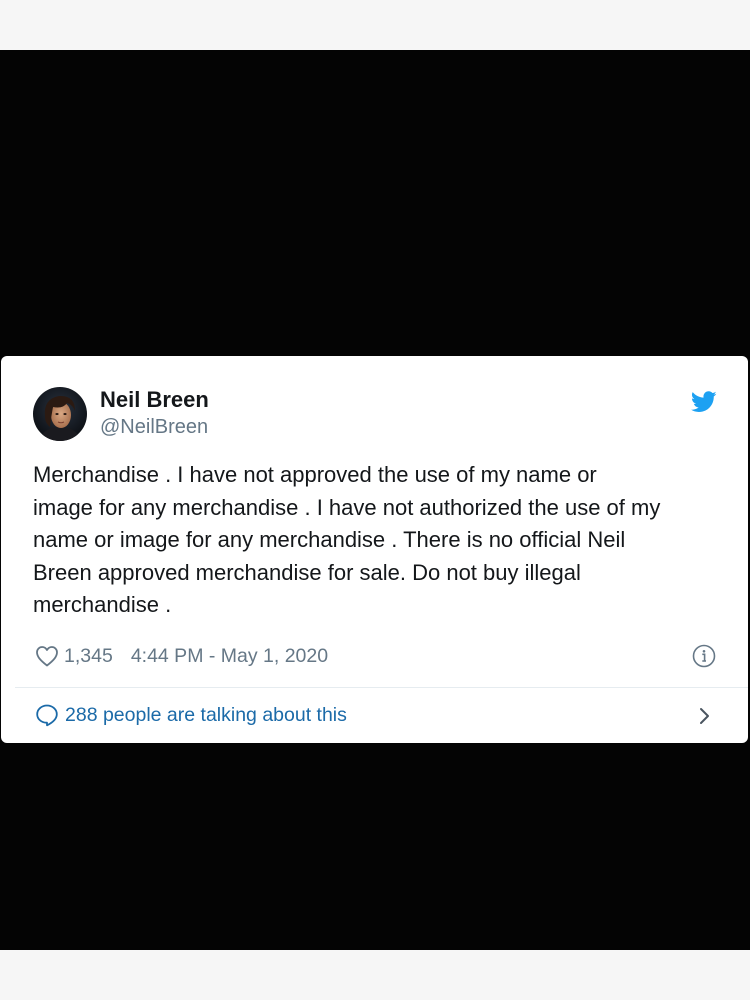 The height and width of the screenshot is (1000, 750). I want to click on conversation-link: 288 people are talking about this, so click(374, 715).